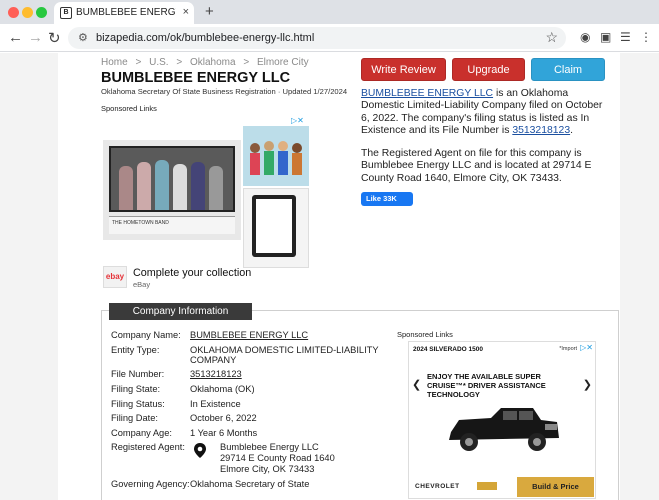 Image resolution: width=659 pixels, height=500 pixels. I want to click on chevrolet-bowtie-icon, so click(487, 486).